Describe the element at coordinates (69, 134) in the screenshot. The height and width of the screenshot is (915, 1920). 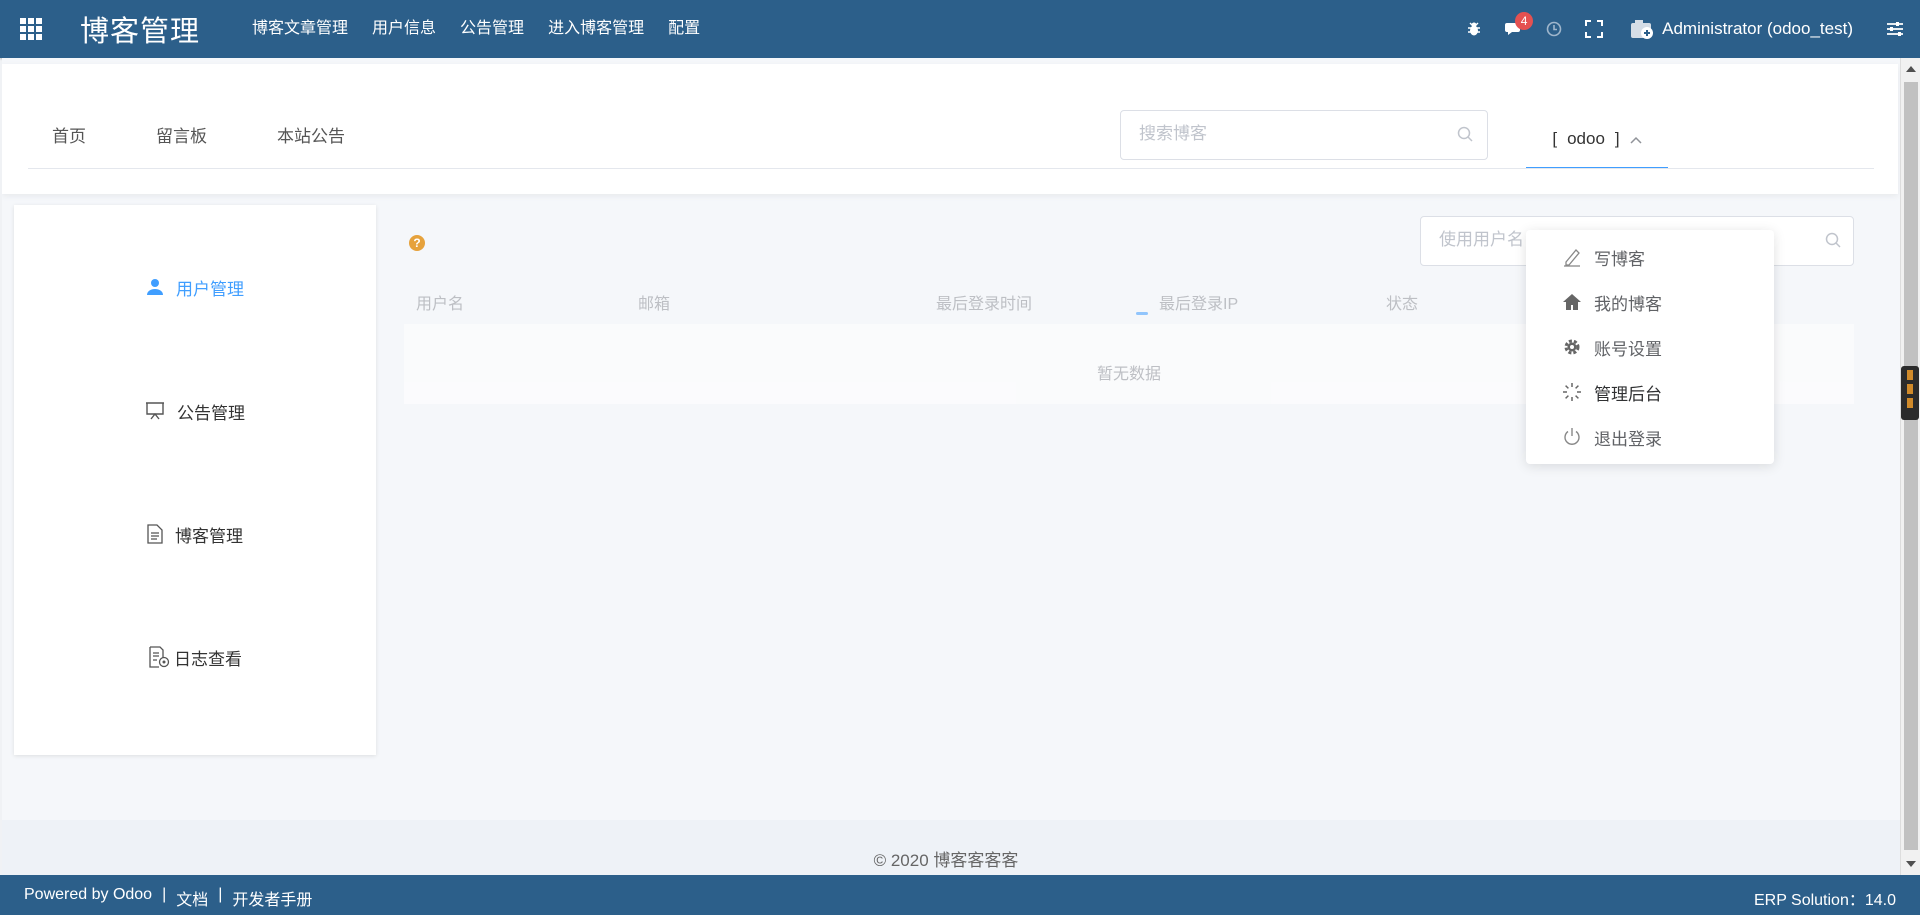
I see `nav-home: 首页` at that location.